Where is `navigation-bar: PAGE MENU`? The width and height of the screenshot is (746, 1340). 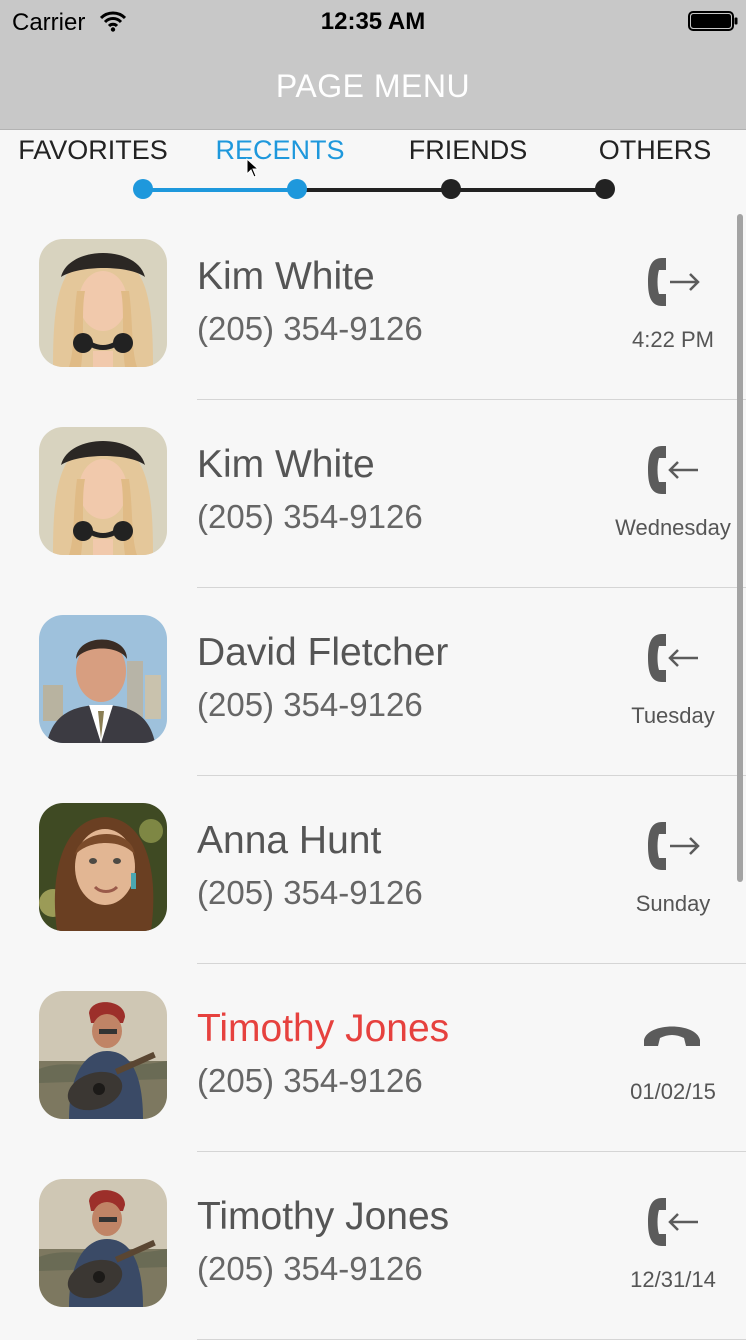 navigation-bar: PAGE MENU is located at coordinates (373, 85).